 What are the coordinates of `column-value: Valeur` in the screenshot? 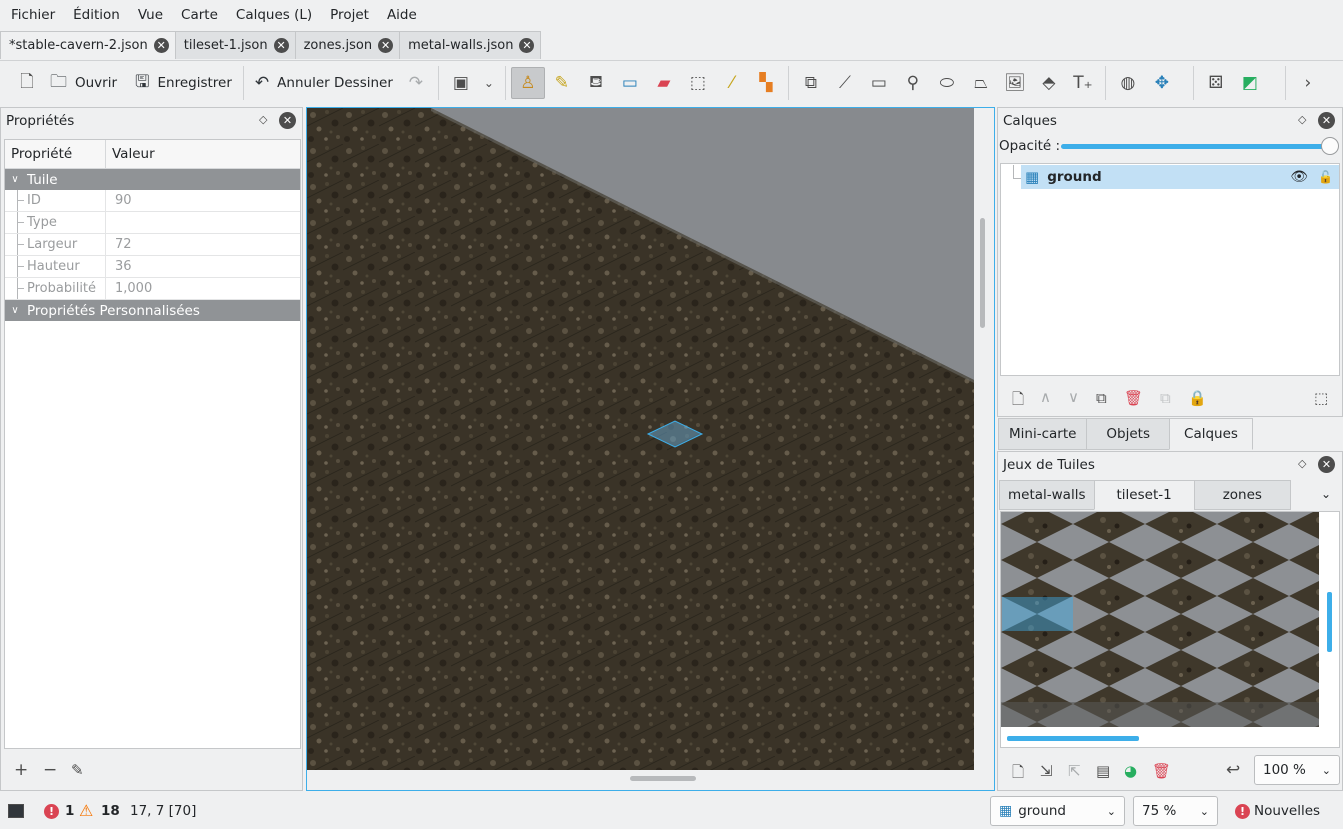 It's located at (130, 154).